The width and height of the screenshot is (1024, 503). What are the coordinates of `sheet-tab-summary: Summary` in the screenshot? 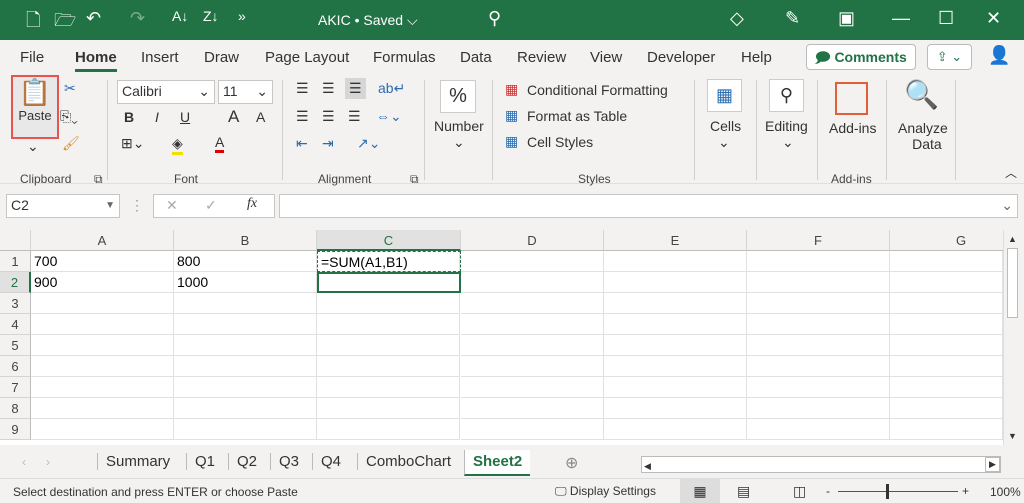 It's located at (137, 461).